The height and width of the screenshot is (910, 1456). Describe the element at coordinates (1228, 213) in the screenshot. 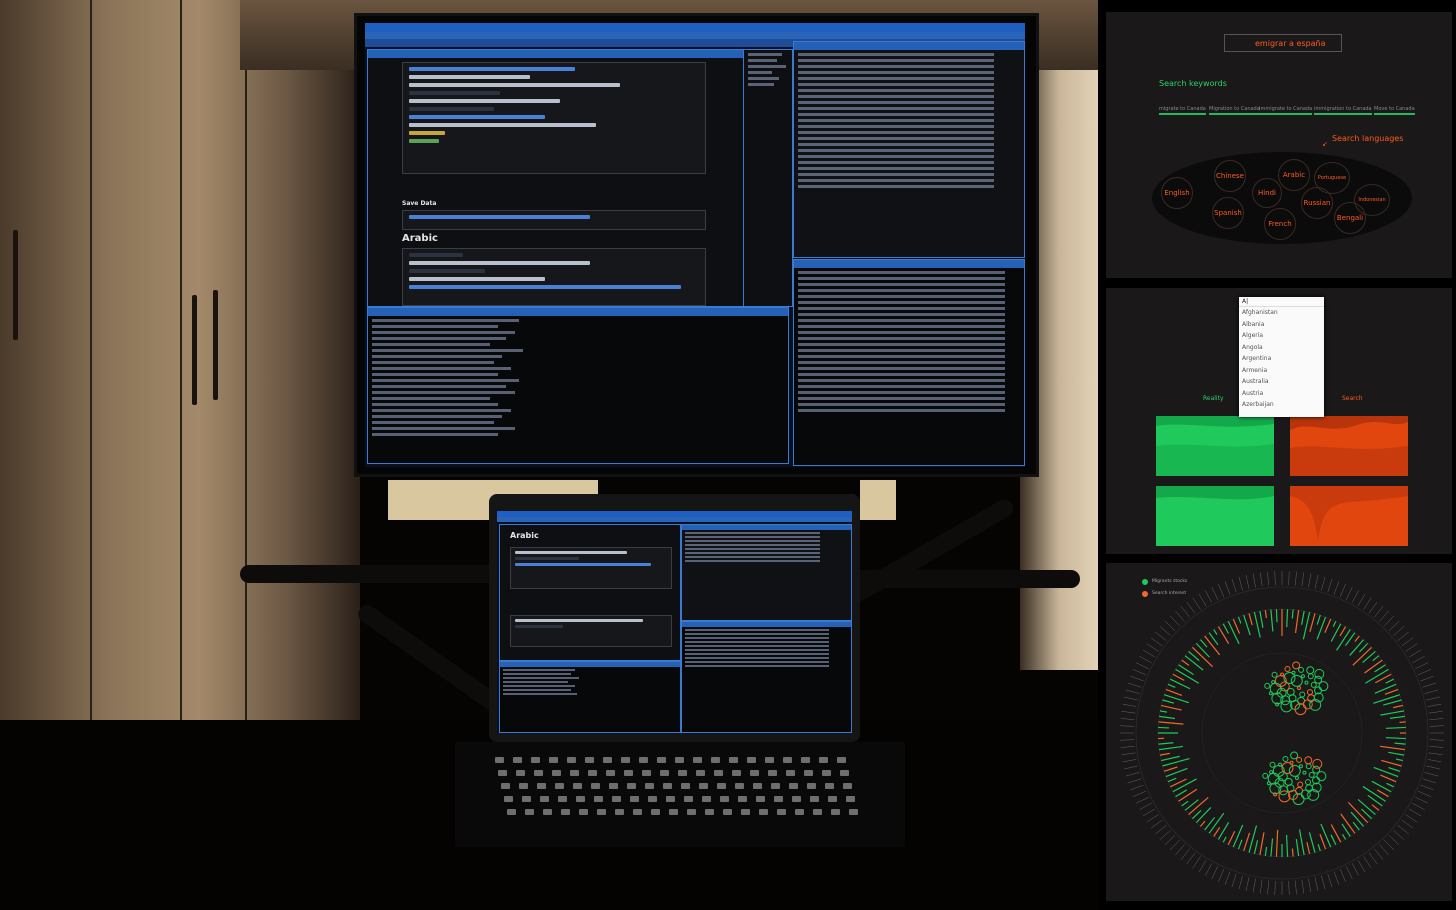

I see `language-bubble: Spanish` at that location.